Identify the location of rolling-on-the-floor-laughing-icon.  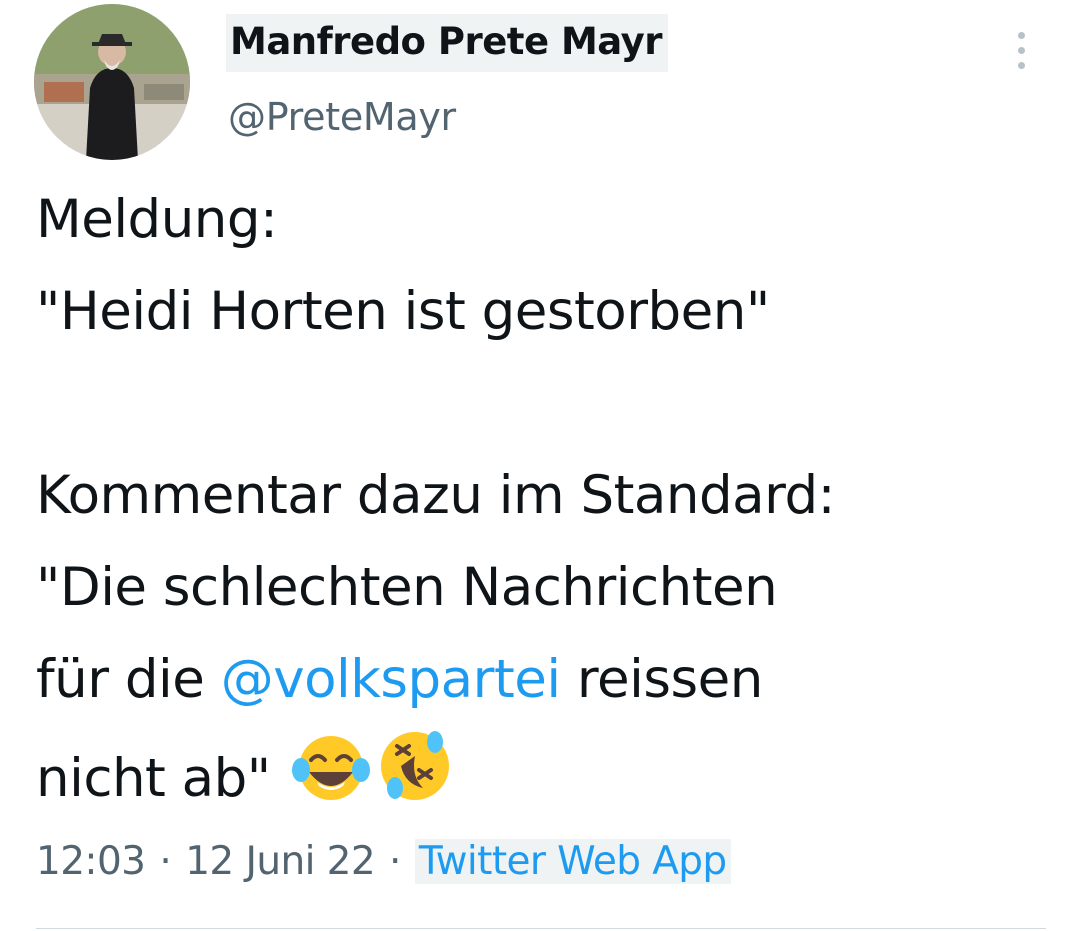
(415, 780).